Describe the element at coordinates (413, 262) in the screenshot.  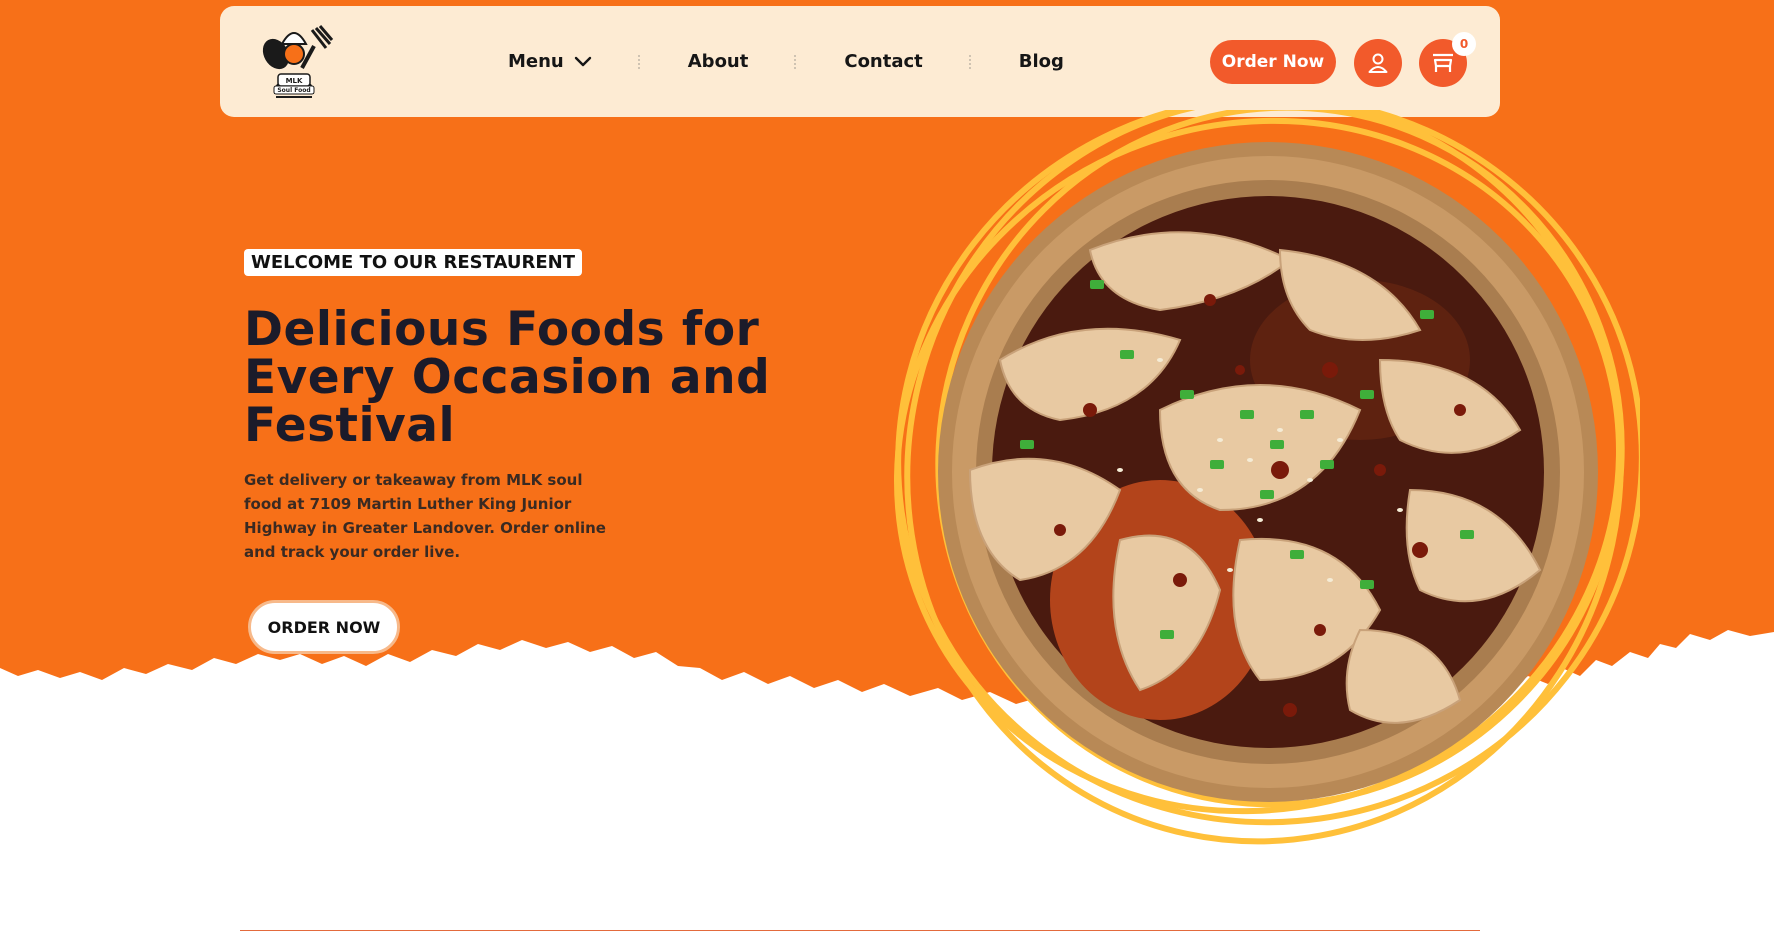
I see `welcome-eyebrow: WELCOME TO OUR RESTAURENT` at that location.